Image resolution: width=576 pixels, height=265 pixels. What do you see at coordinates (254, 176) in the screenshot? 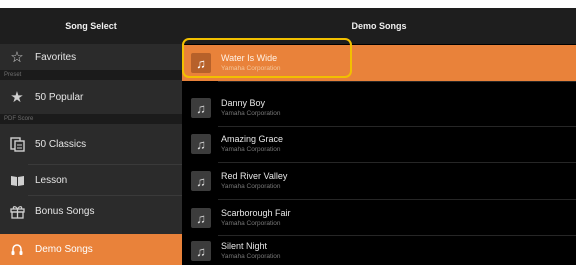
I see `song-title: Red River Valley` at bounding box center [254, 176].